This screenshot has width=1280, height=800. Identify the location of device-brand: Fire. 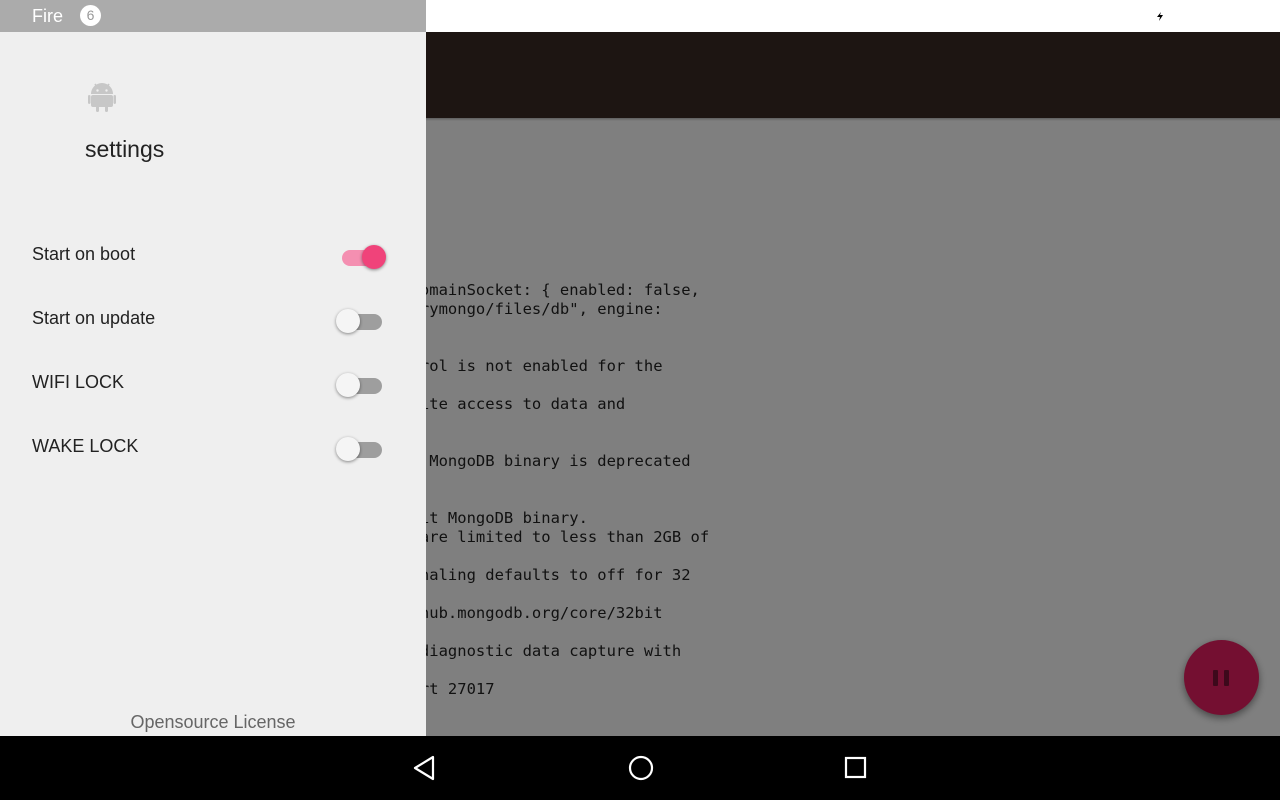
(47, 16).